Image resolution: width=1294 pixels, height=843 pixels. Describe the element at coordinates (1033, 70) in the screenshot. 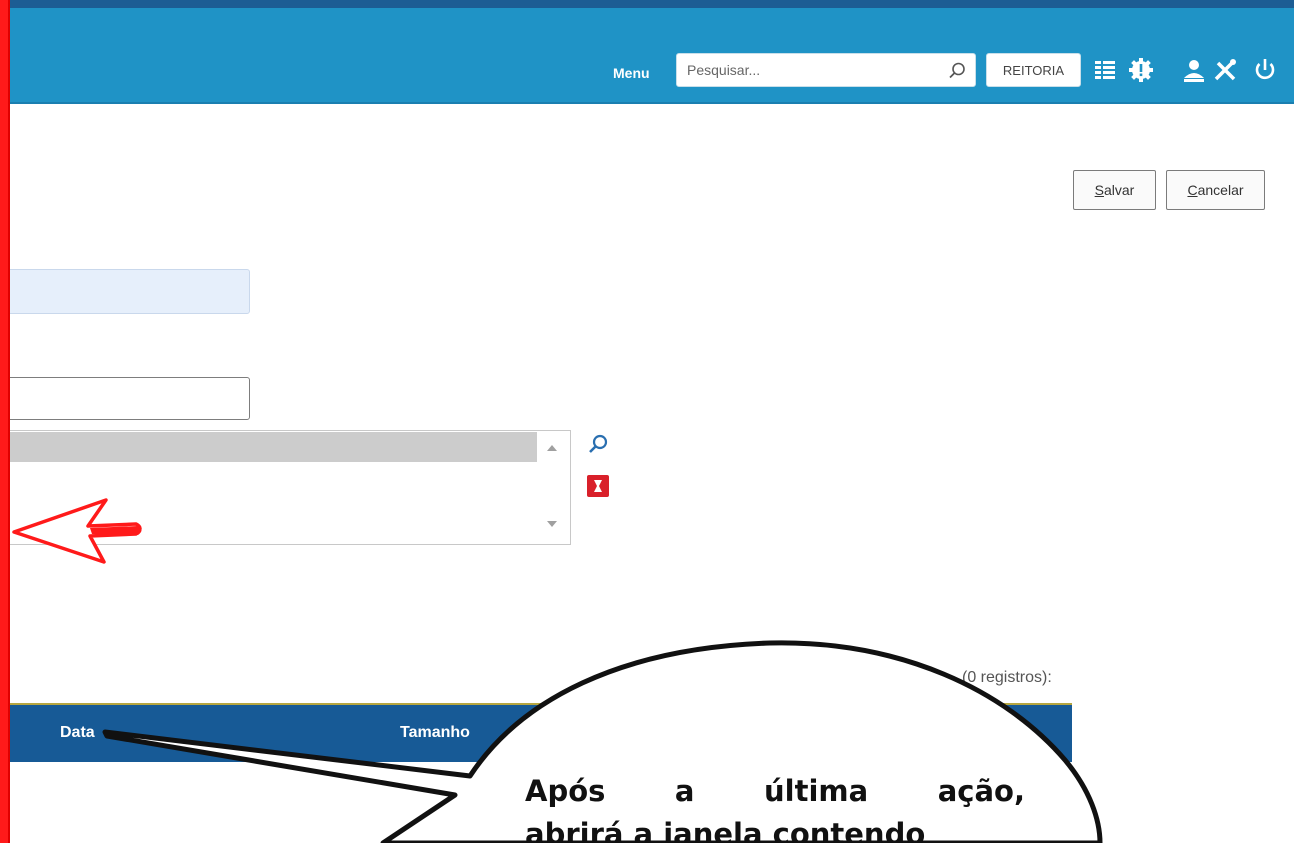

I see `unit-selector: REITORIA` at that location.